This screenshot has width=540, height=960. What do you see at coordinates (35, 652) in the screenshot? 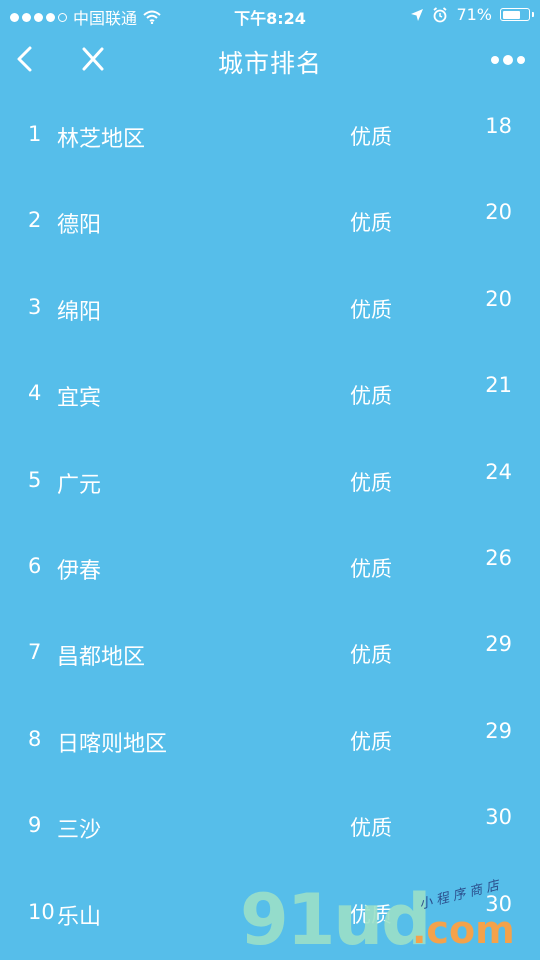
I see `rank-number: 7` at bounding box center [35, 652].